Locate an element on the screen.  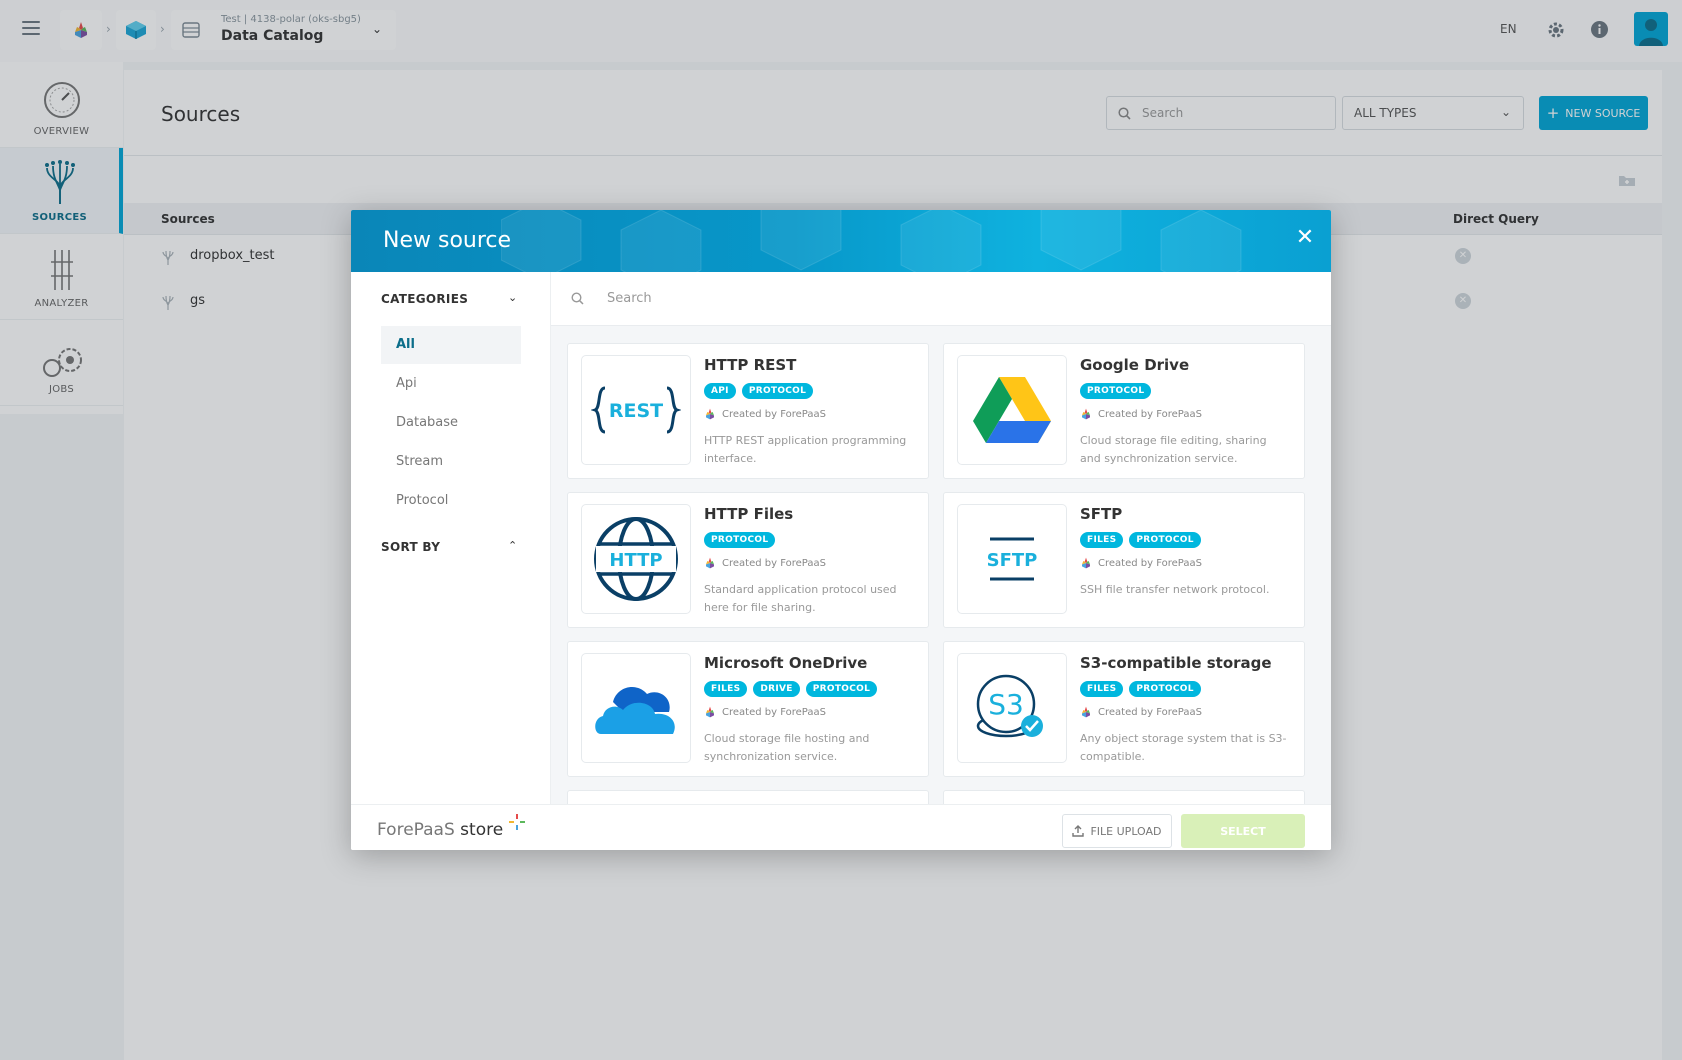
onedrive-cloud-icon is located at coordinates (635, 710).